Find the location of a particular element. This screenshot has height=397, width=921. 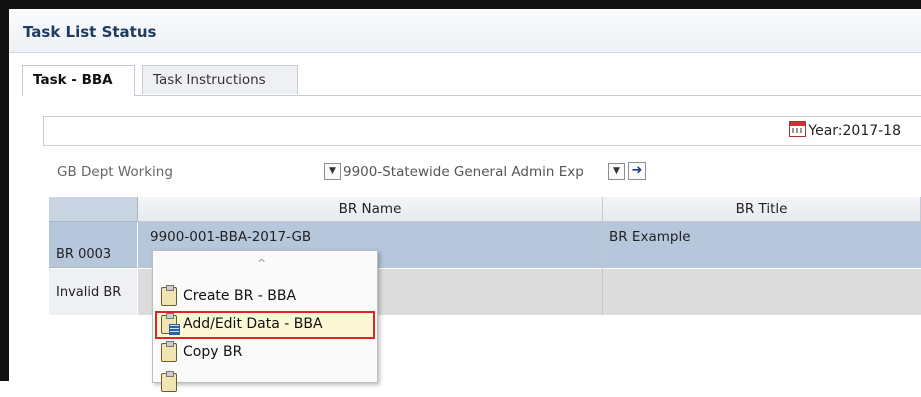

tab-task-bba: Task - BBA is located at coordinates (78, 80).